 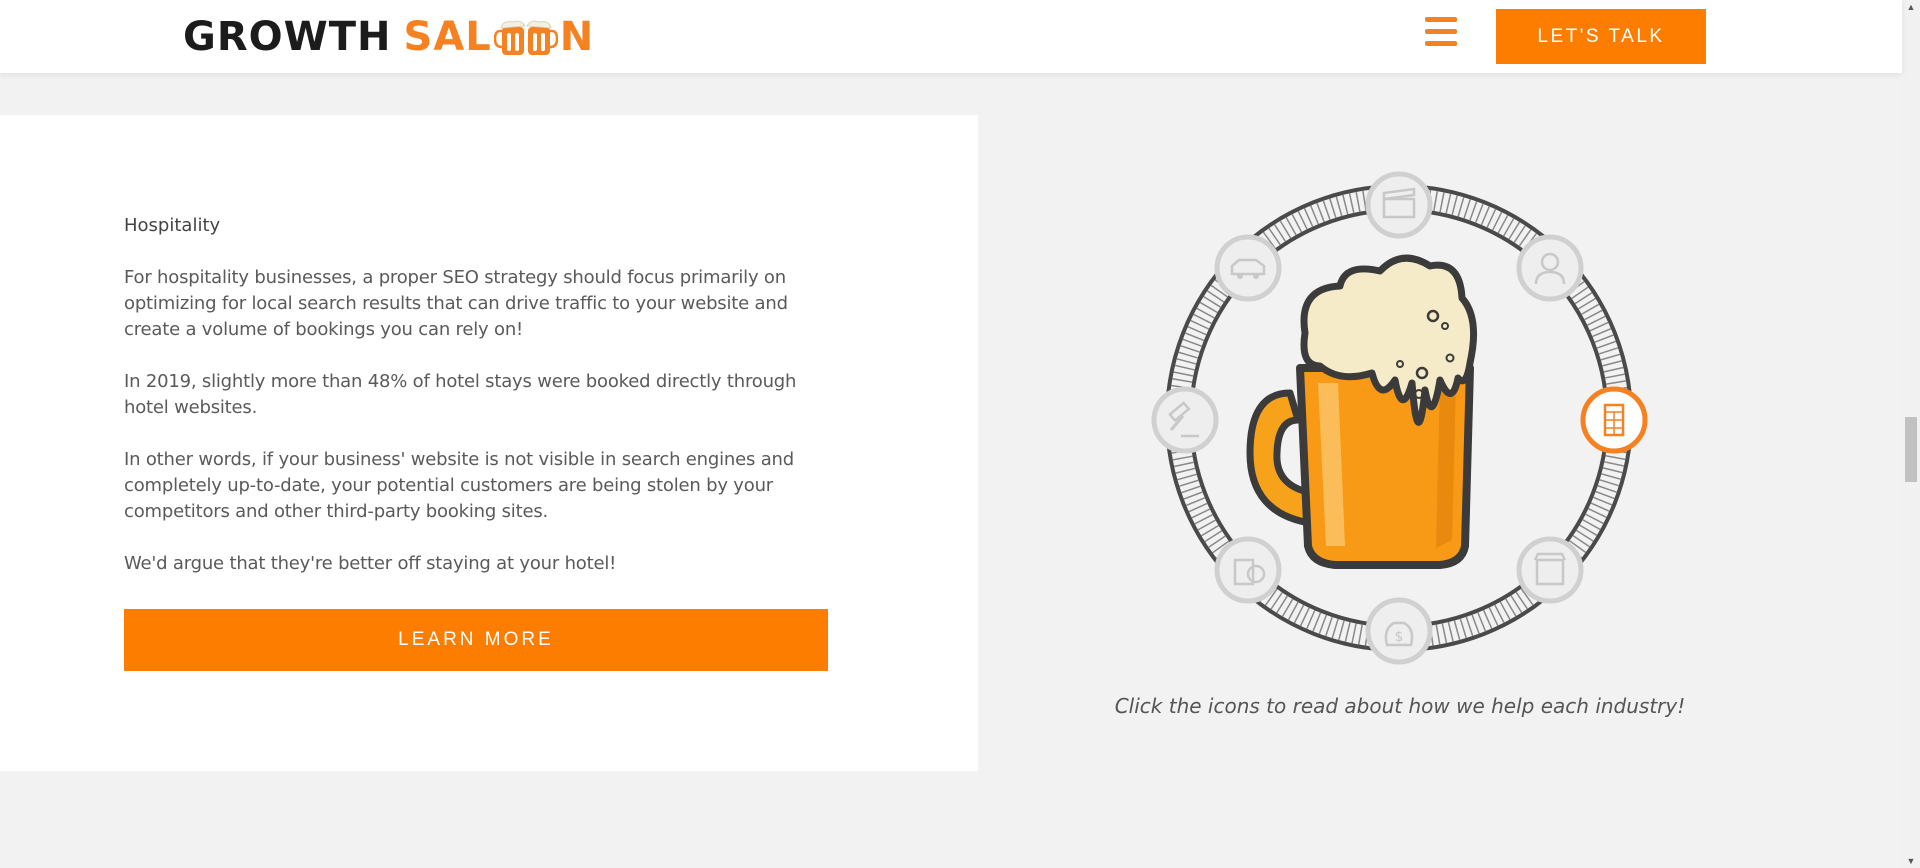 I want to click on logo-beer-mugs-icon, so click(x=525, y=37).